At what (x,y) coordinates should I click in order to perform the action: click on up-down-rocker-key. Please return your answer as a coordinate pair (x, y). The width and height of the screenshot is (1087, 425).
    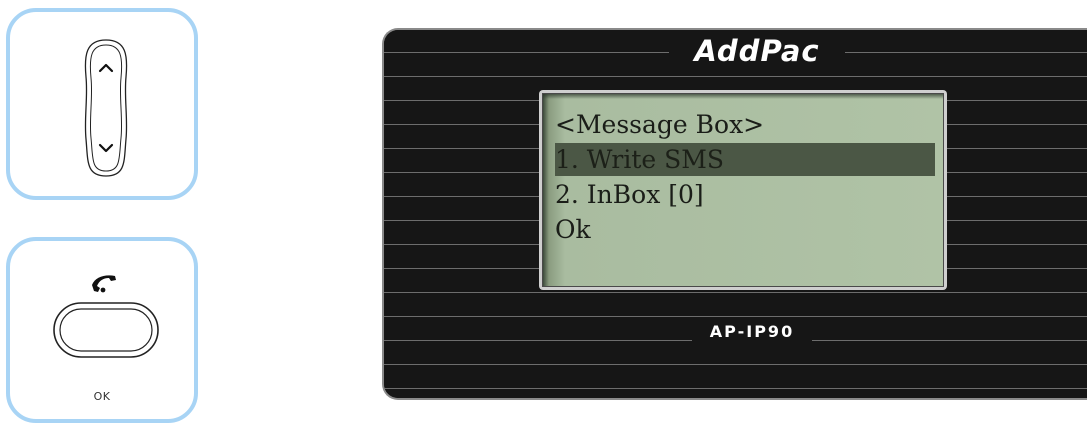
    Looking at the image, I should click on (106, 108).